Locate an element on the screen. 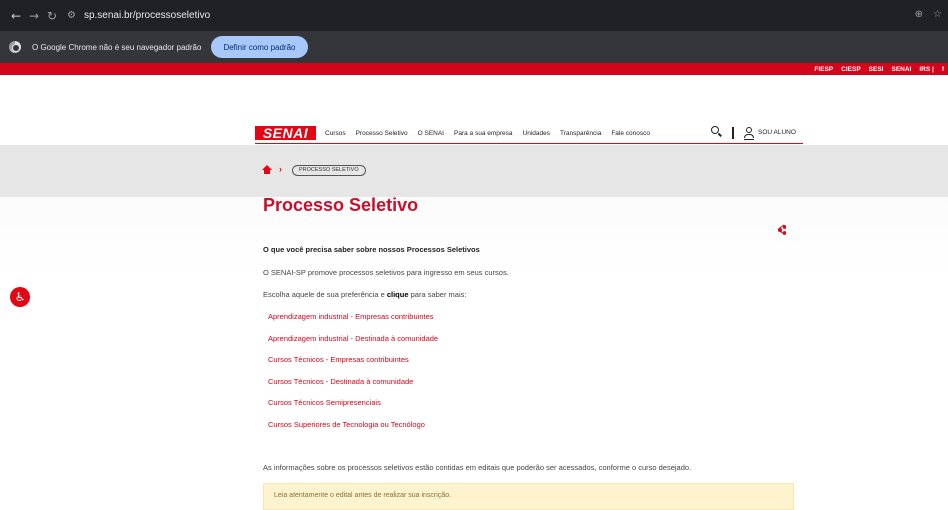 This screenshot has height=510, width=948. address-bar: ⚙ sp.senai.br/processoseletivo is located at coordinates (138, 16).